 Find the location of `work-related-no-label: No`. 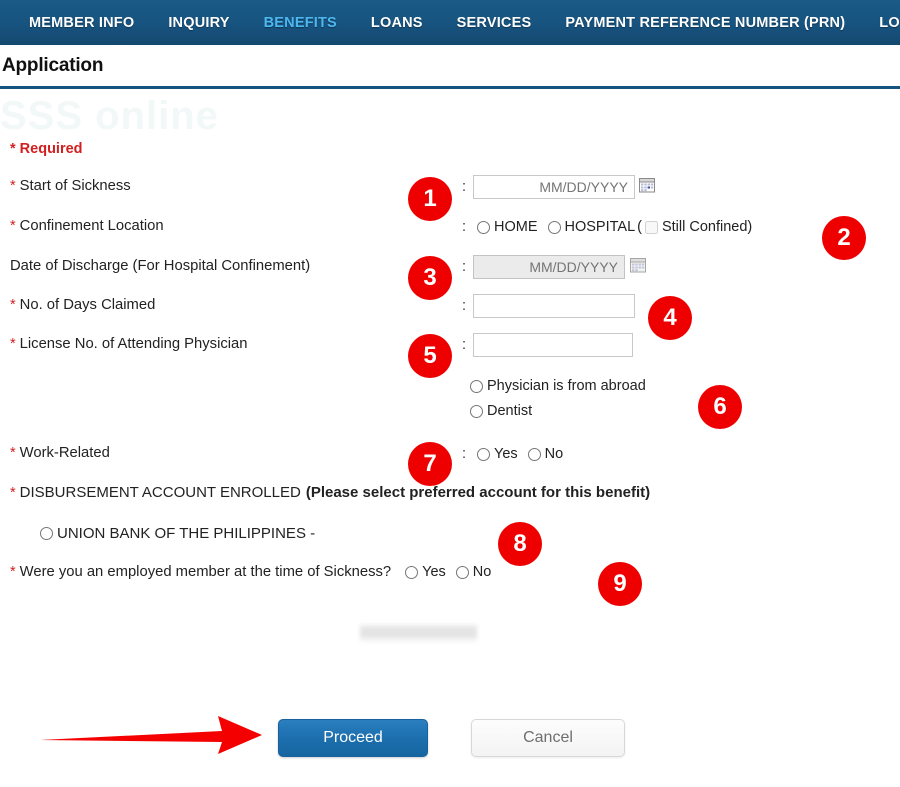

work-related-no-label: No is located at coordinates (554, 454).